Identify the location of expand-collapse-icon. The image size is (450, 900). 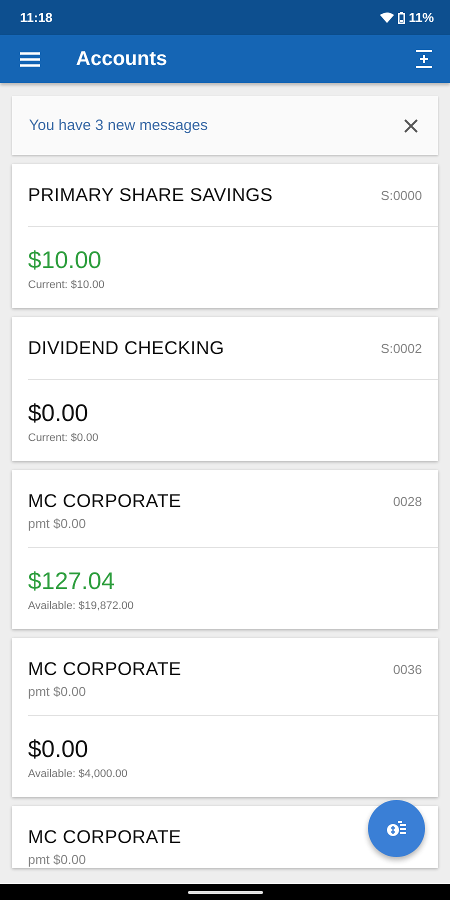
(424, 59).